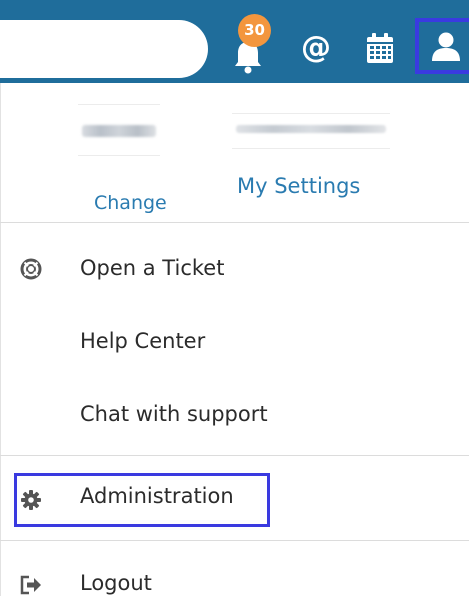  I want to click on blurred-avatar-image, so click(119, 131).